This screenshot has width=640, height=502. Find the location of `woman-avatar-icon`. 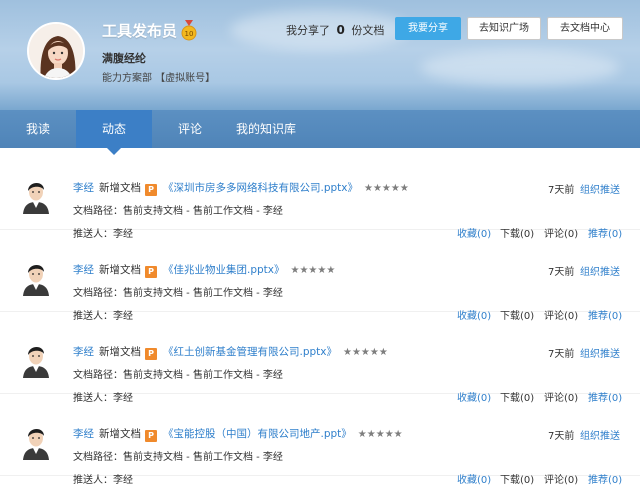

woman-avatar-icon is located at coordinates (56, 51).